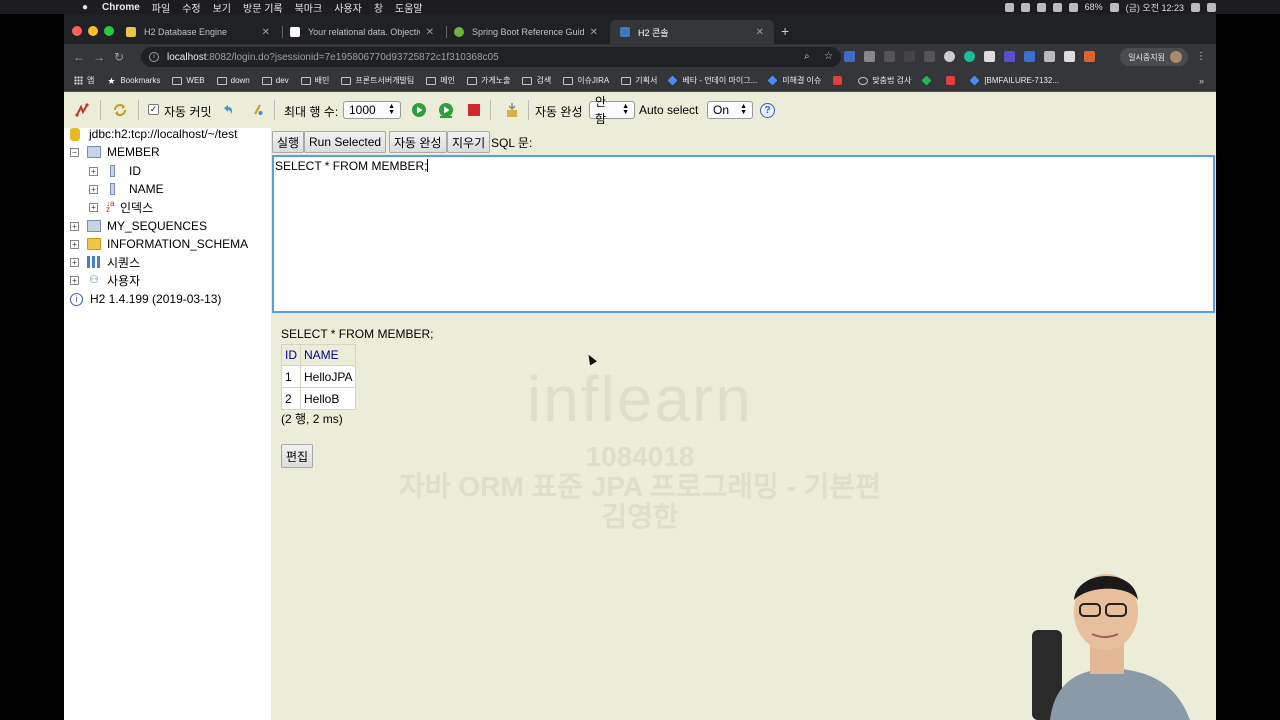 This screenshot has width=1280, height=720. Describe the element at coordinates (586, 80) in the screenshot. I see `bookmark-item: 이슈JIRA` at that location.